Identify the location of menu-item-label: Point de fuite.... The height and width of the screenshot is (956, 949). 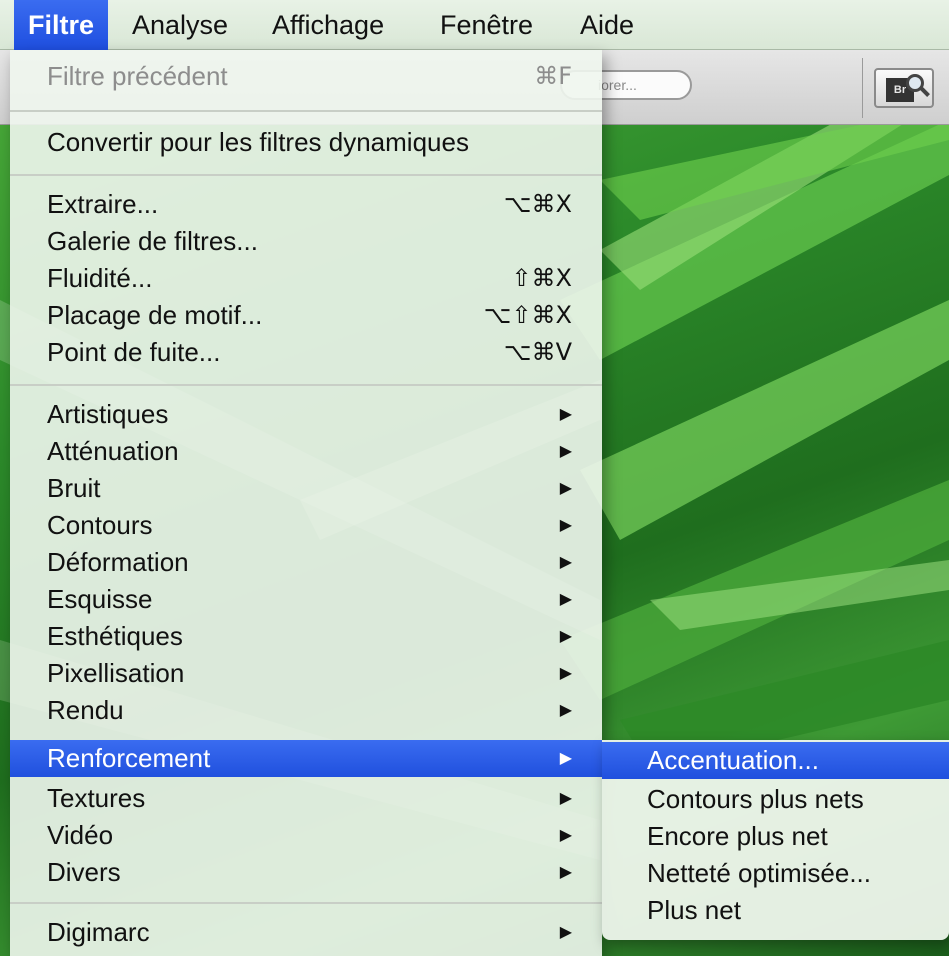
(134, 352).